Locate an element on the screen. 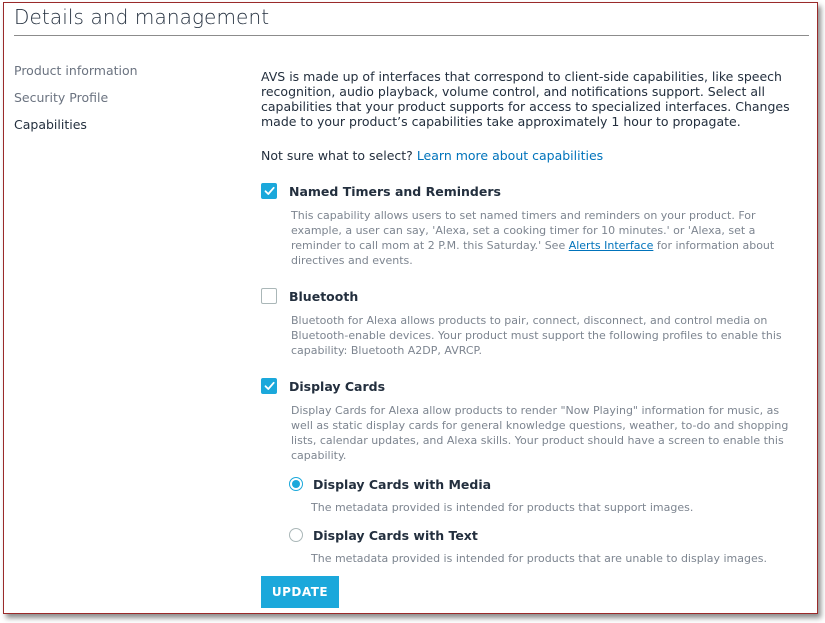 Image resolution: width=825 pixels, height=623 pixels. display-cards-checkbox is located at coordinates (269, 386).